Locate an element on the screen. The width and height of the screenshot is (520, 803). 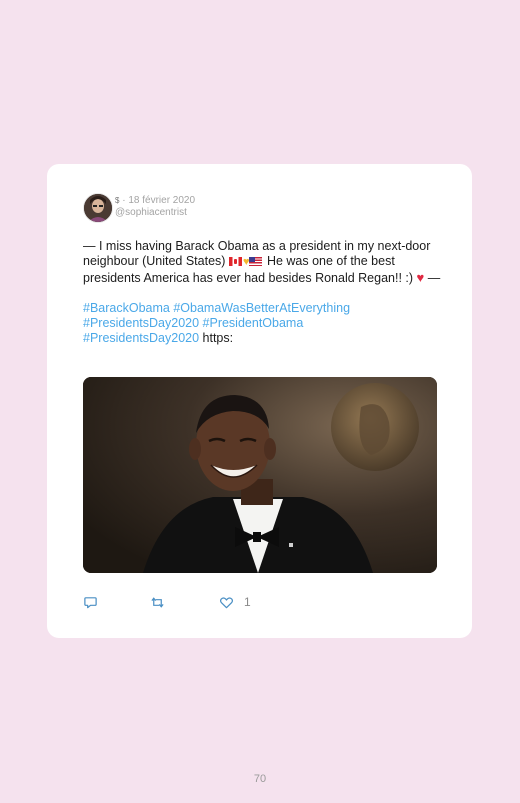
retweet-button is located at coordinates (157, 602).